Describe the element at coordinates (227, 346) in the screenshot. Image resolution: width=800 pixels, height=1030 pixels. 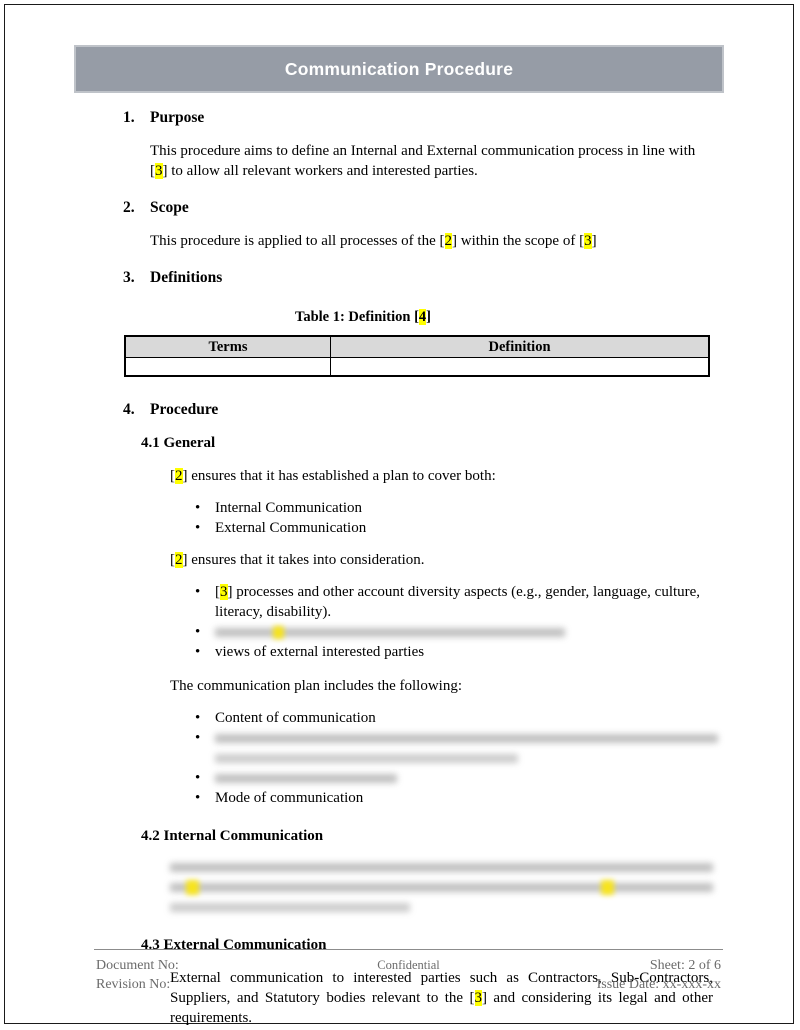
I see `table-header-terms: Terms` at that location.